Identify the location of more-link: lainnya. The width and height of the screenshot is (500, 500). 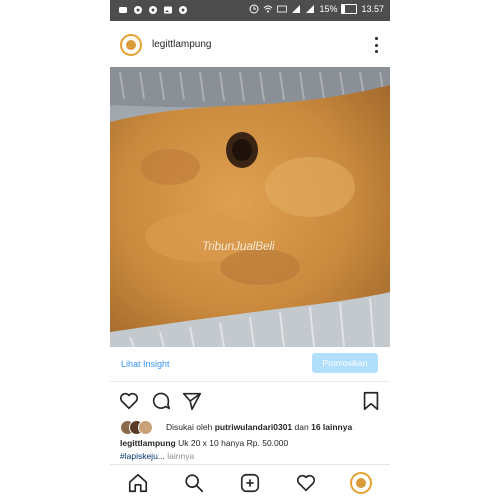
(180, 456).